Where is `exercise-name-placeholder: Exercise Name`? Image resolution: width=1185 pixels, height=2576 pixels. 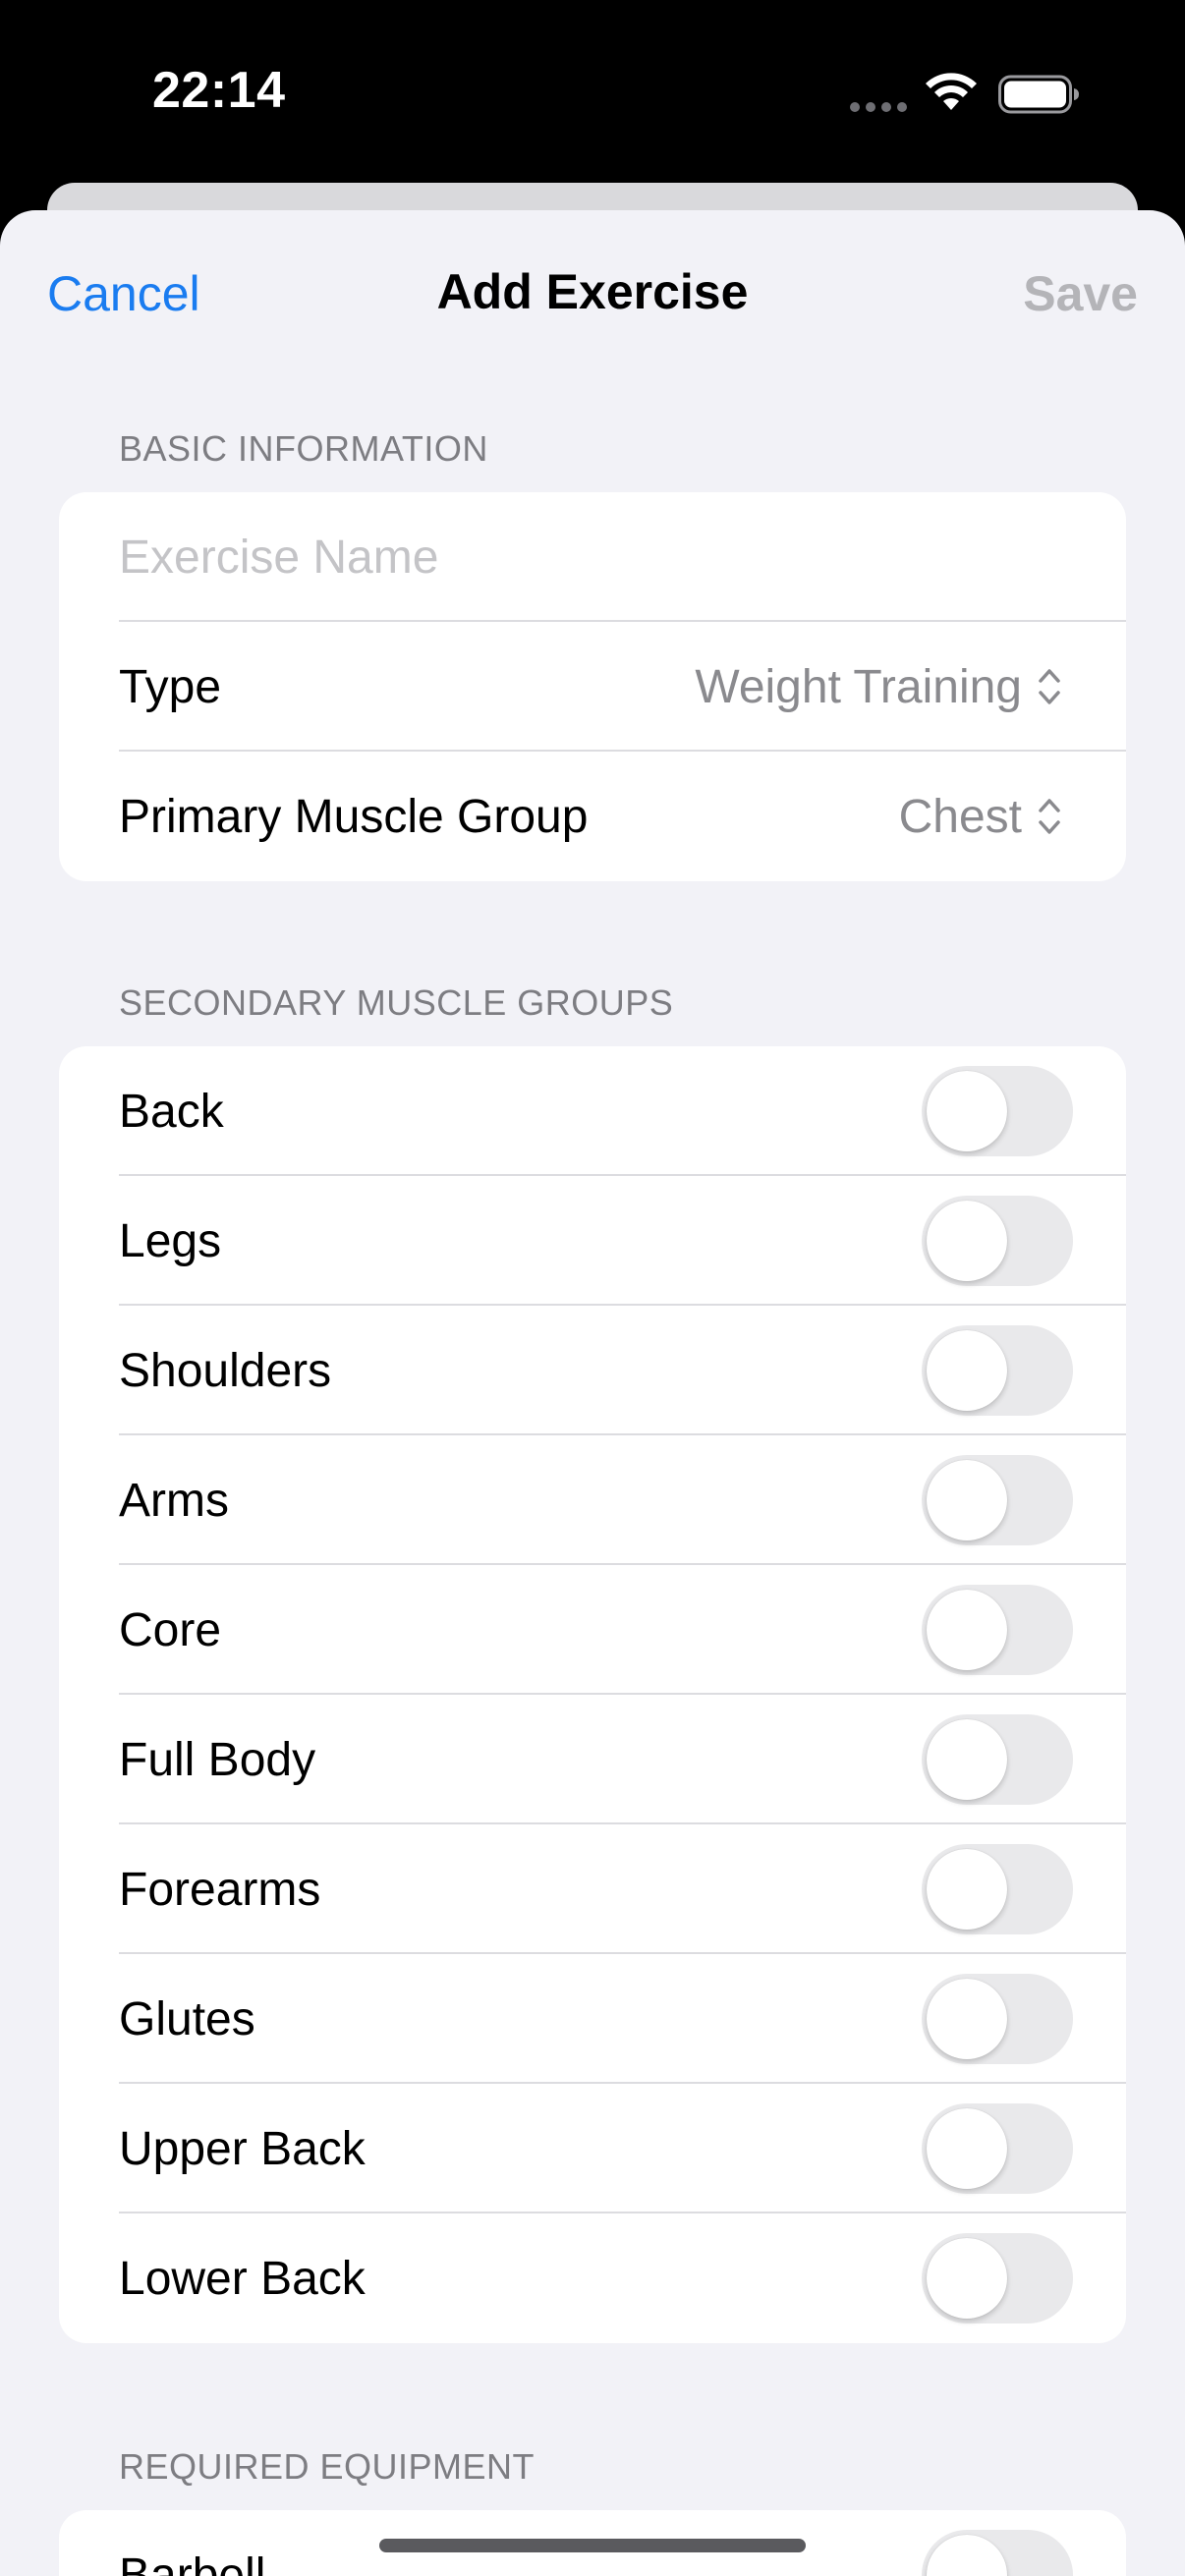
exercise-name-placeholder: Exercise Name is located at coordinates (279, 558).